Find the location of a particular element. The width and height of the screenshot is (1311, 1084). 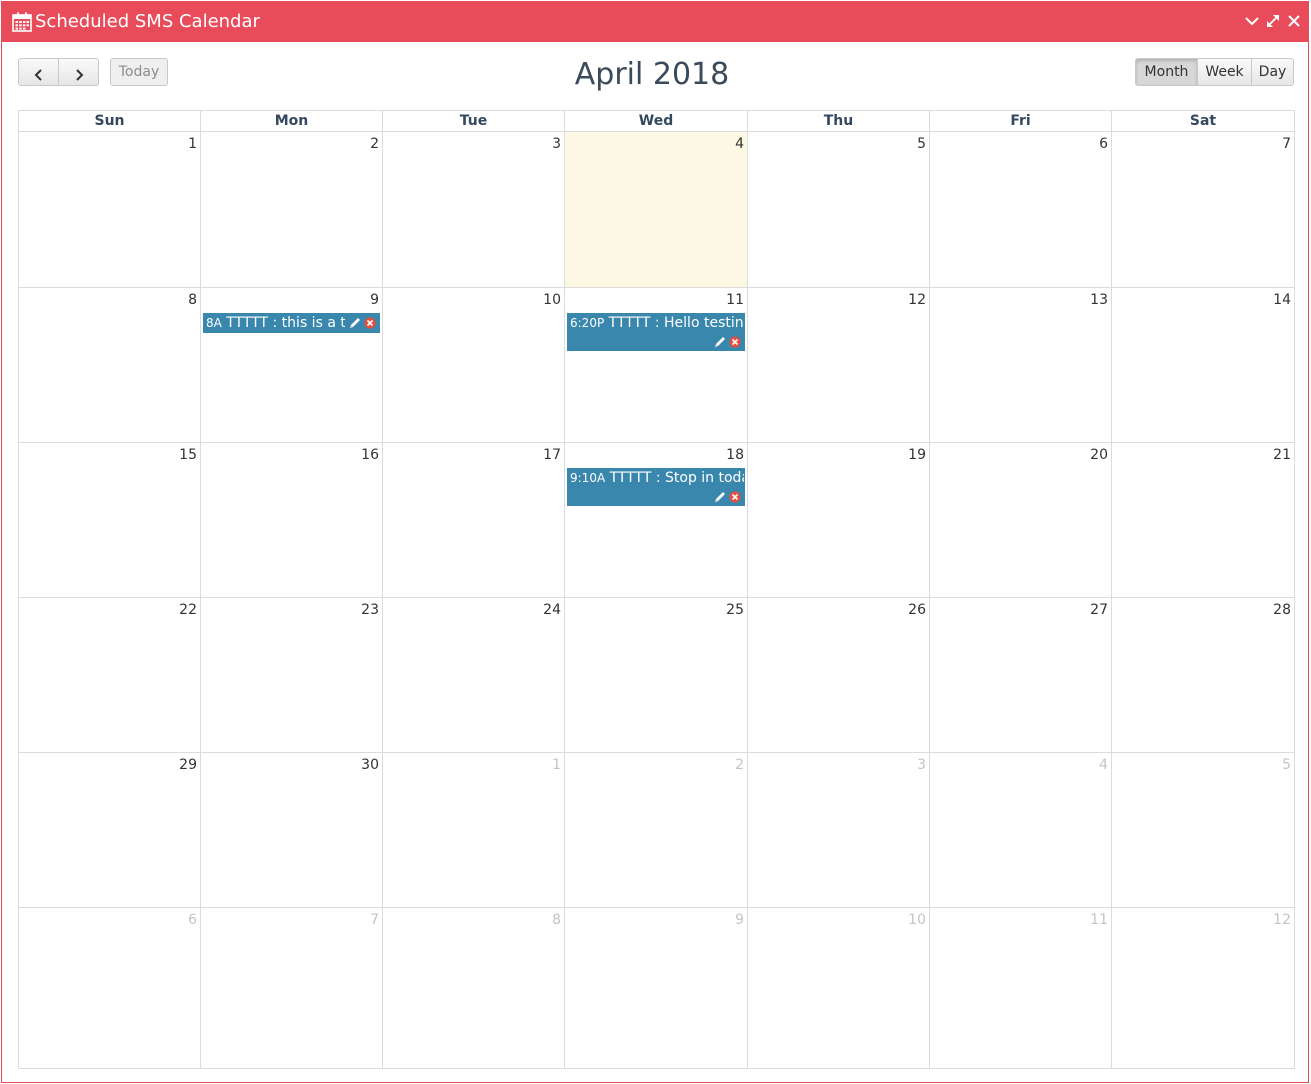

day-number: 5 is located at coordinates (921, 144).